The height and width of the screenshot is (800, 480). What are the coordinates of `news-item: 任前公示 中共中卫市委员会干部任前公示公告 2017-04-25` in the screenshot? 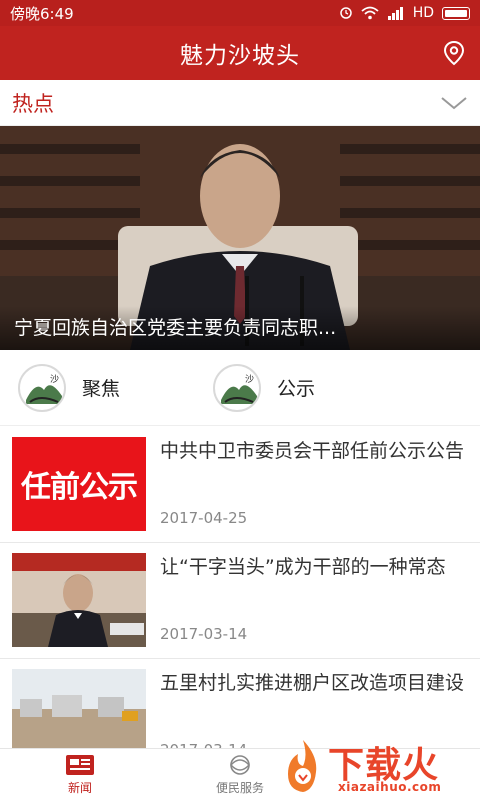 It's located at (240, 485).